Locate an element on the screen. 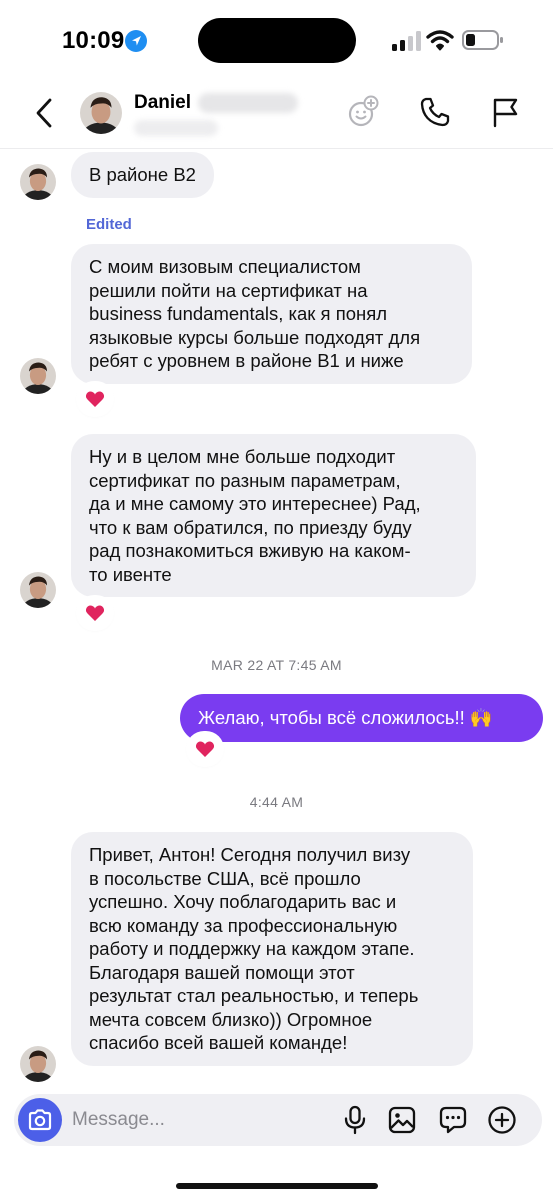  sticker-icon is located at coordinates (453, 1120).